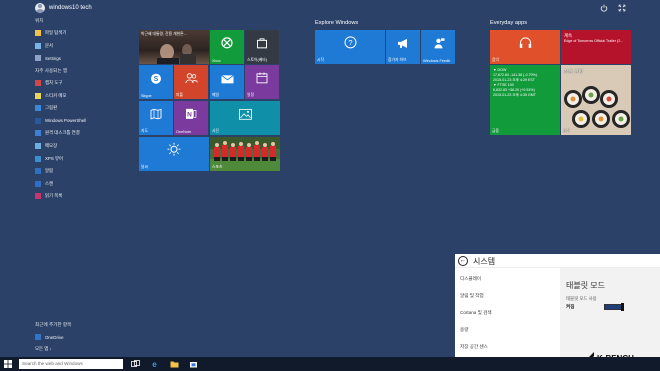  Describe the element at coordinates (262, 47) in the screenshot. I see `store-tile: 스토어(베타)` at that location.